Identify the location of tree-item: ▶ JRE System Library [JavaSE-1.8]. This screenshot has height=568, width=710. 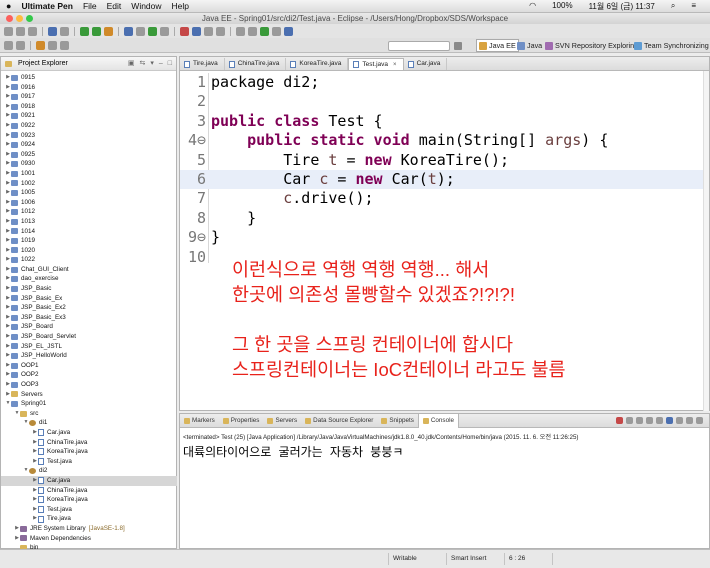
(89, 529).